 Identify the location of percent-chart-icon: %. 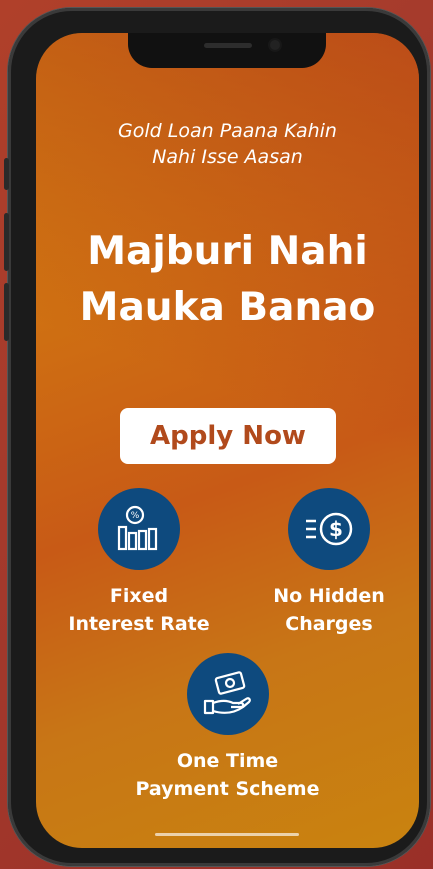
(139, 529).